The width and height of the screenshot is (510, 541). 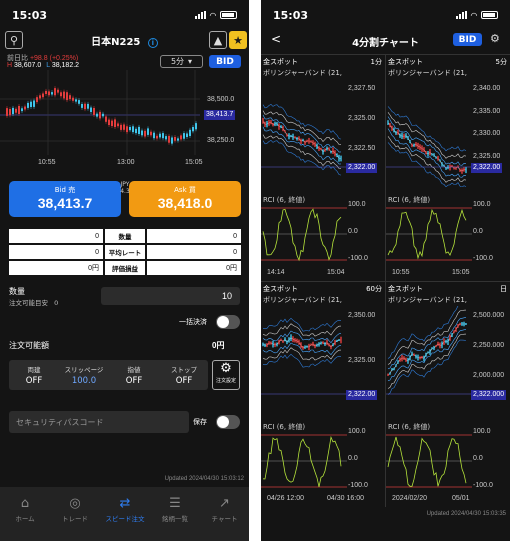 I want to click on available-value: 0円, so click(x=218, y=345).